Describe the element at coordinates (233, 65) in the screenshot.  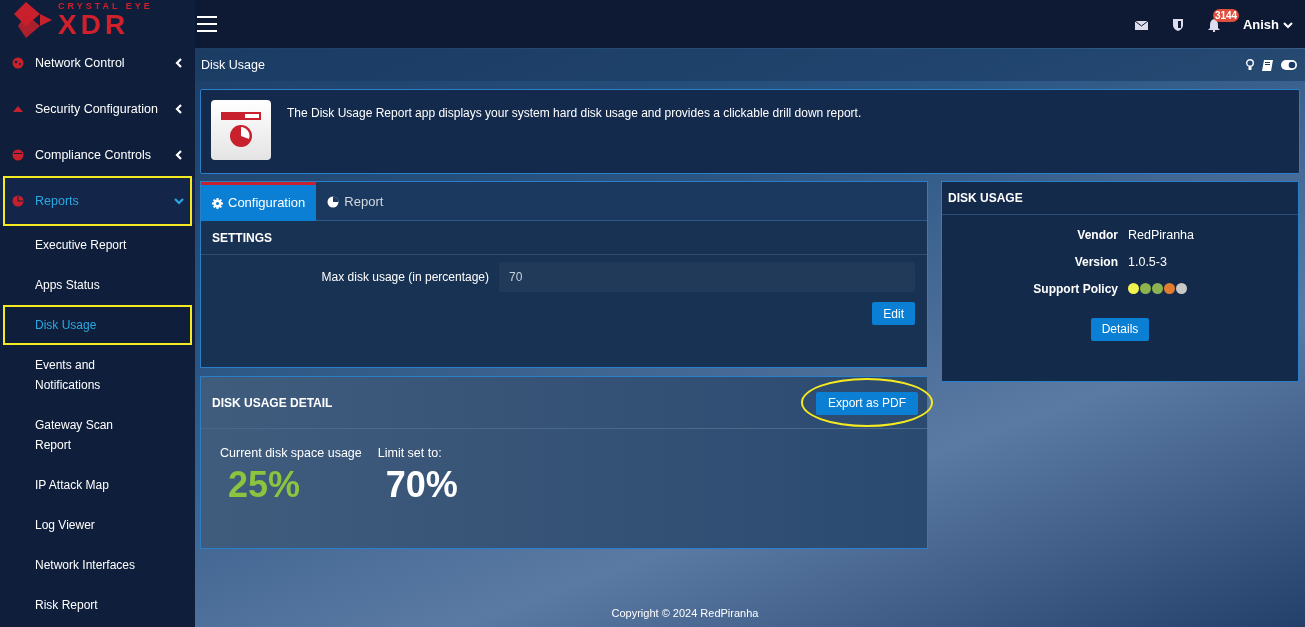
I see `page-title: Disk Usage` at that location.